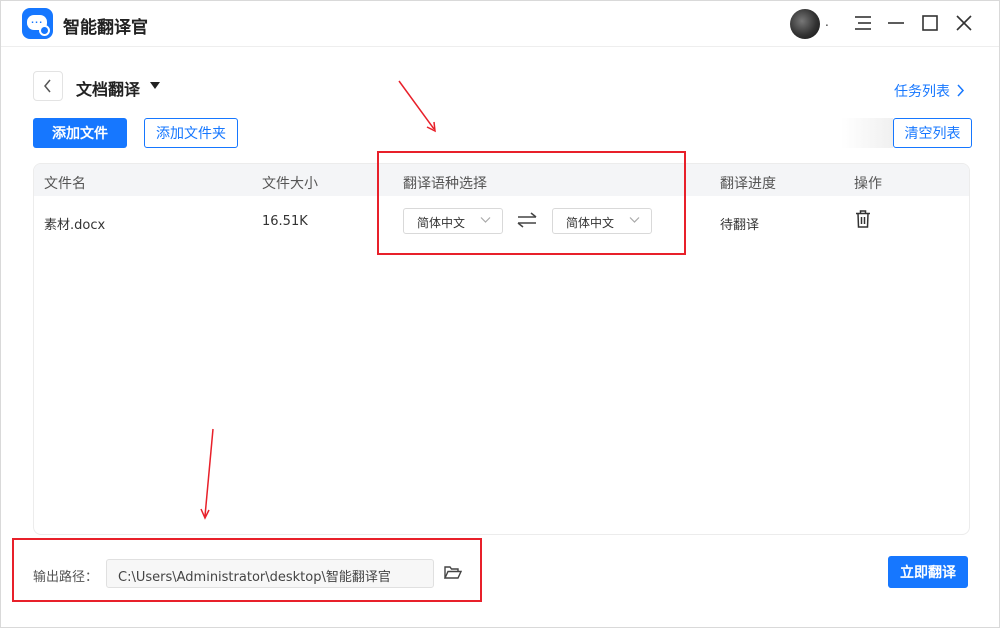 The image size is (1000, 628). Describe the element at coordinates (290, 184) in the screenshot. I see `column-file-size: 文件大小` at that location.